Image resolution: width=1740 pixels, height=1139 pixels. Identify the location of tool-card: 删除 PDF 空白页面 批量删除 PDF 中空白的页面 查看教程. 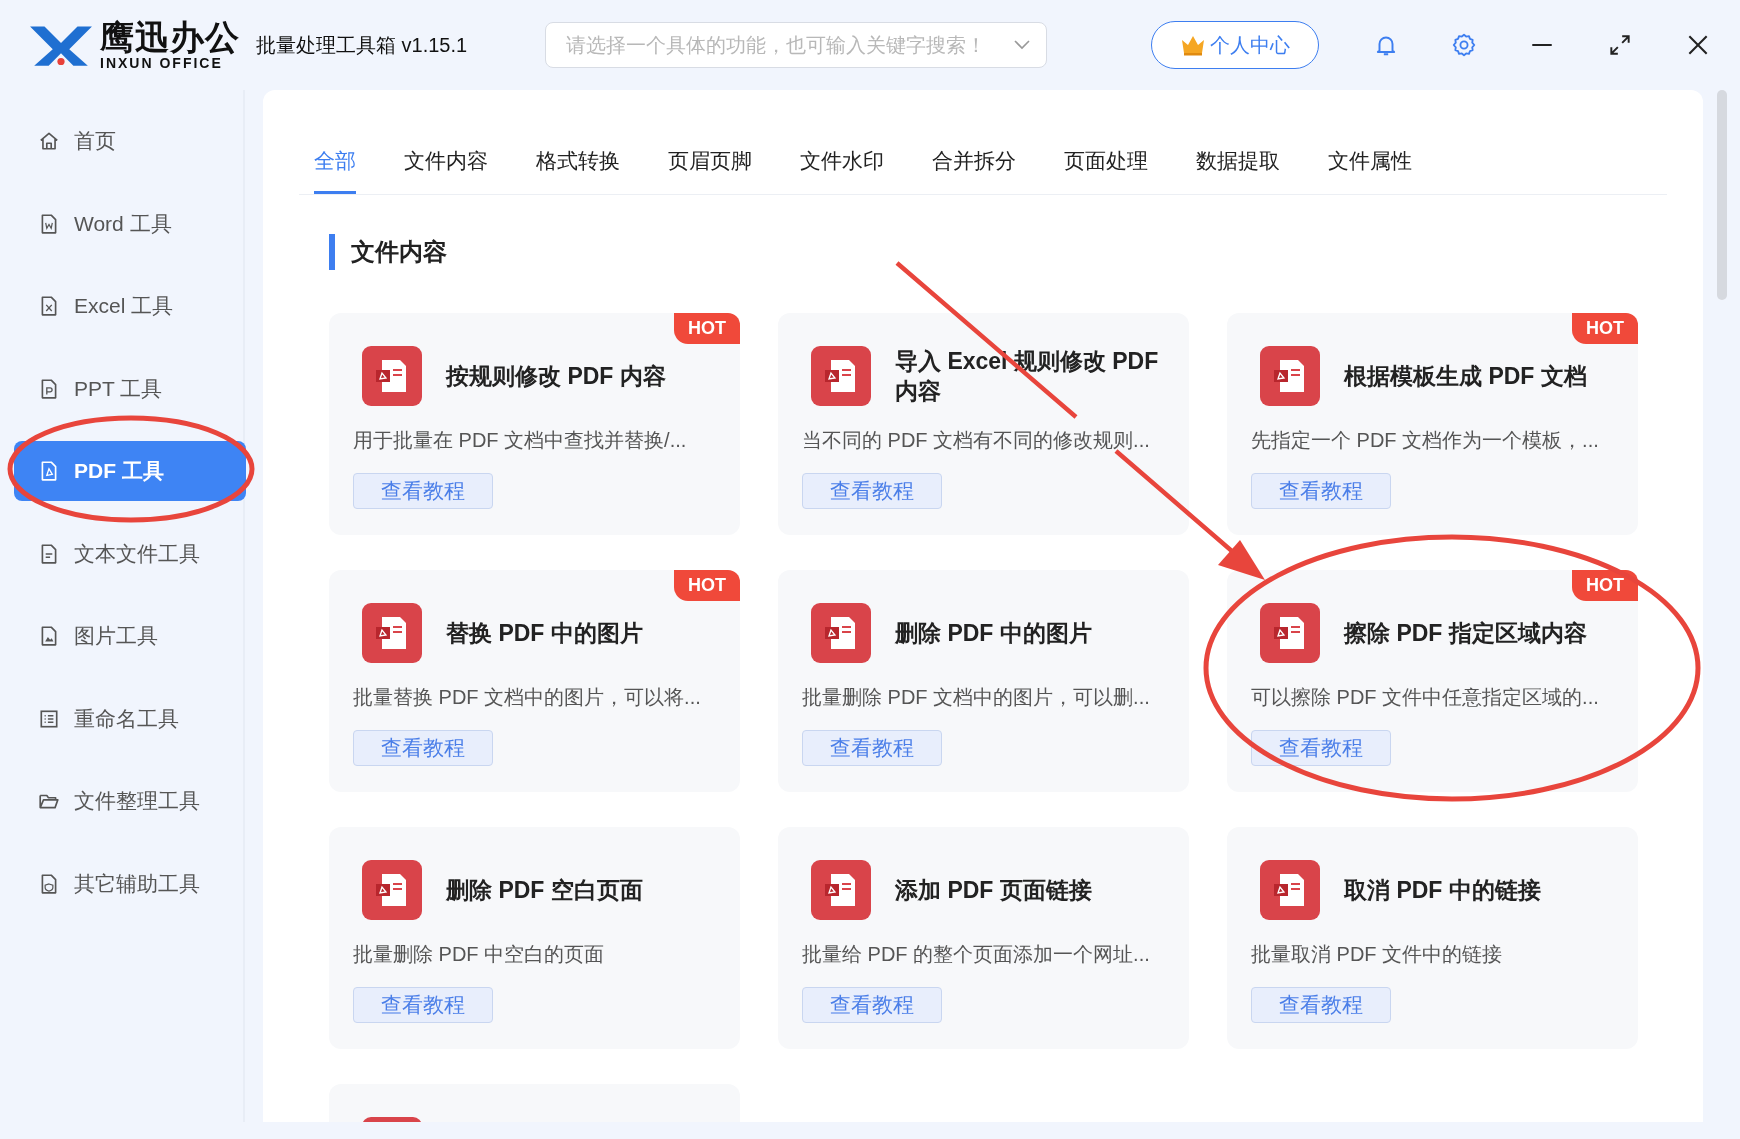
(534, 938).